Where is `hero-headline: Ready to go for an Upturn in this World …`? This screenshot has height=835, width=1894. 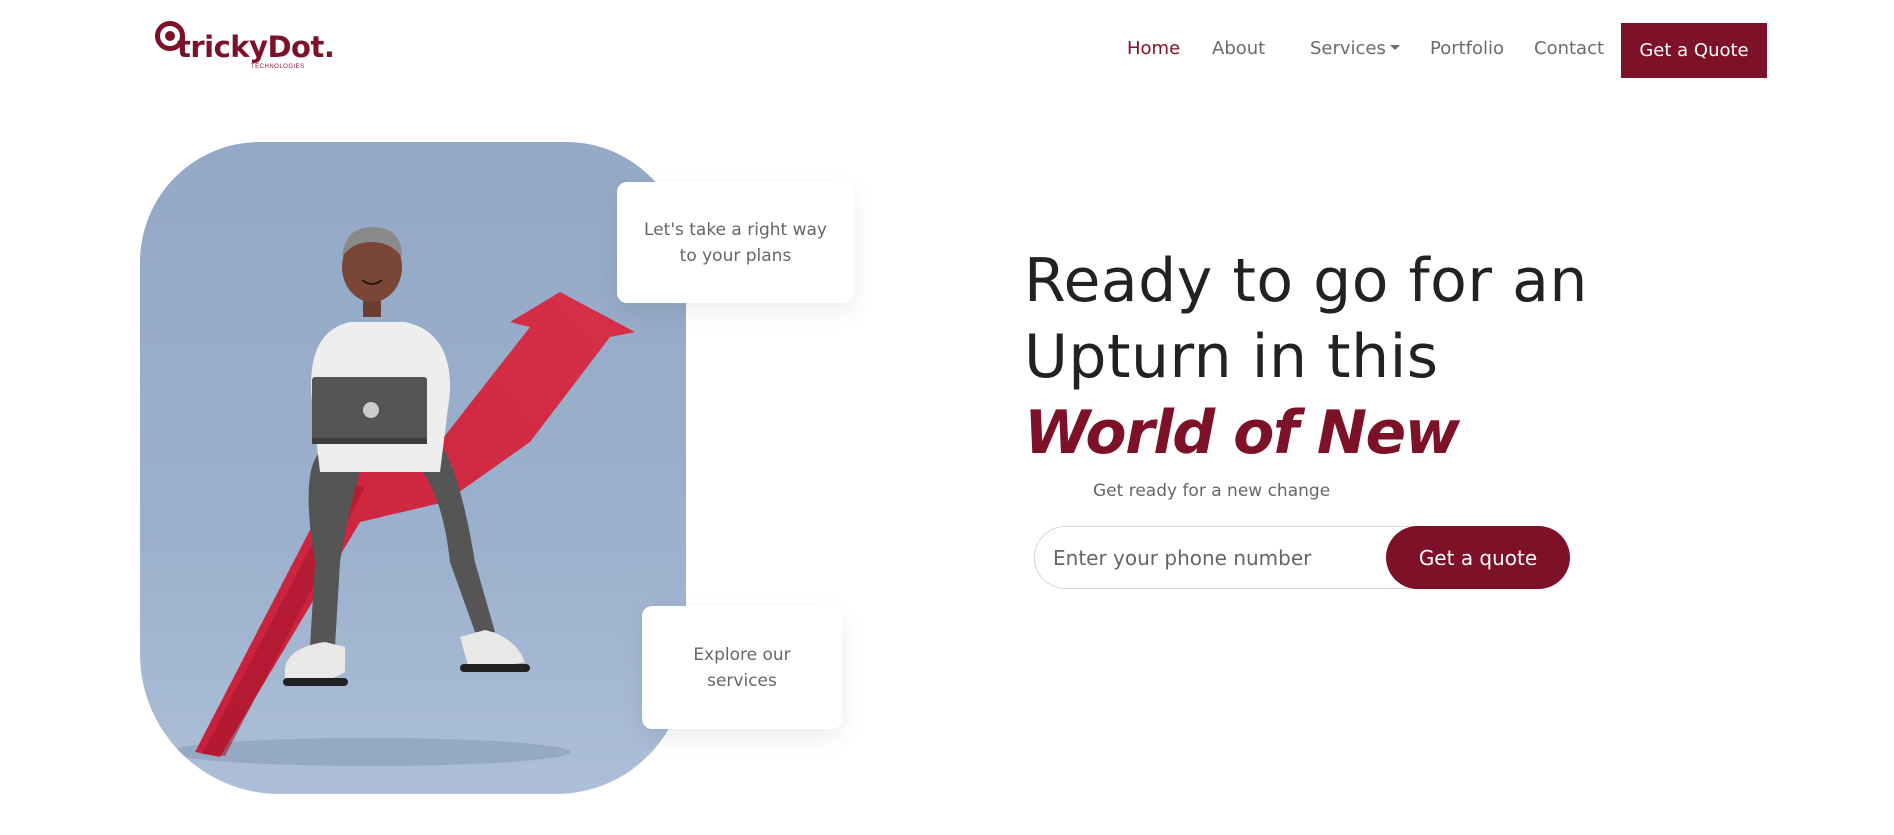
hero-headline: Ready to go for an Upturn in this World … is located at coordinates (1306, 357).